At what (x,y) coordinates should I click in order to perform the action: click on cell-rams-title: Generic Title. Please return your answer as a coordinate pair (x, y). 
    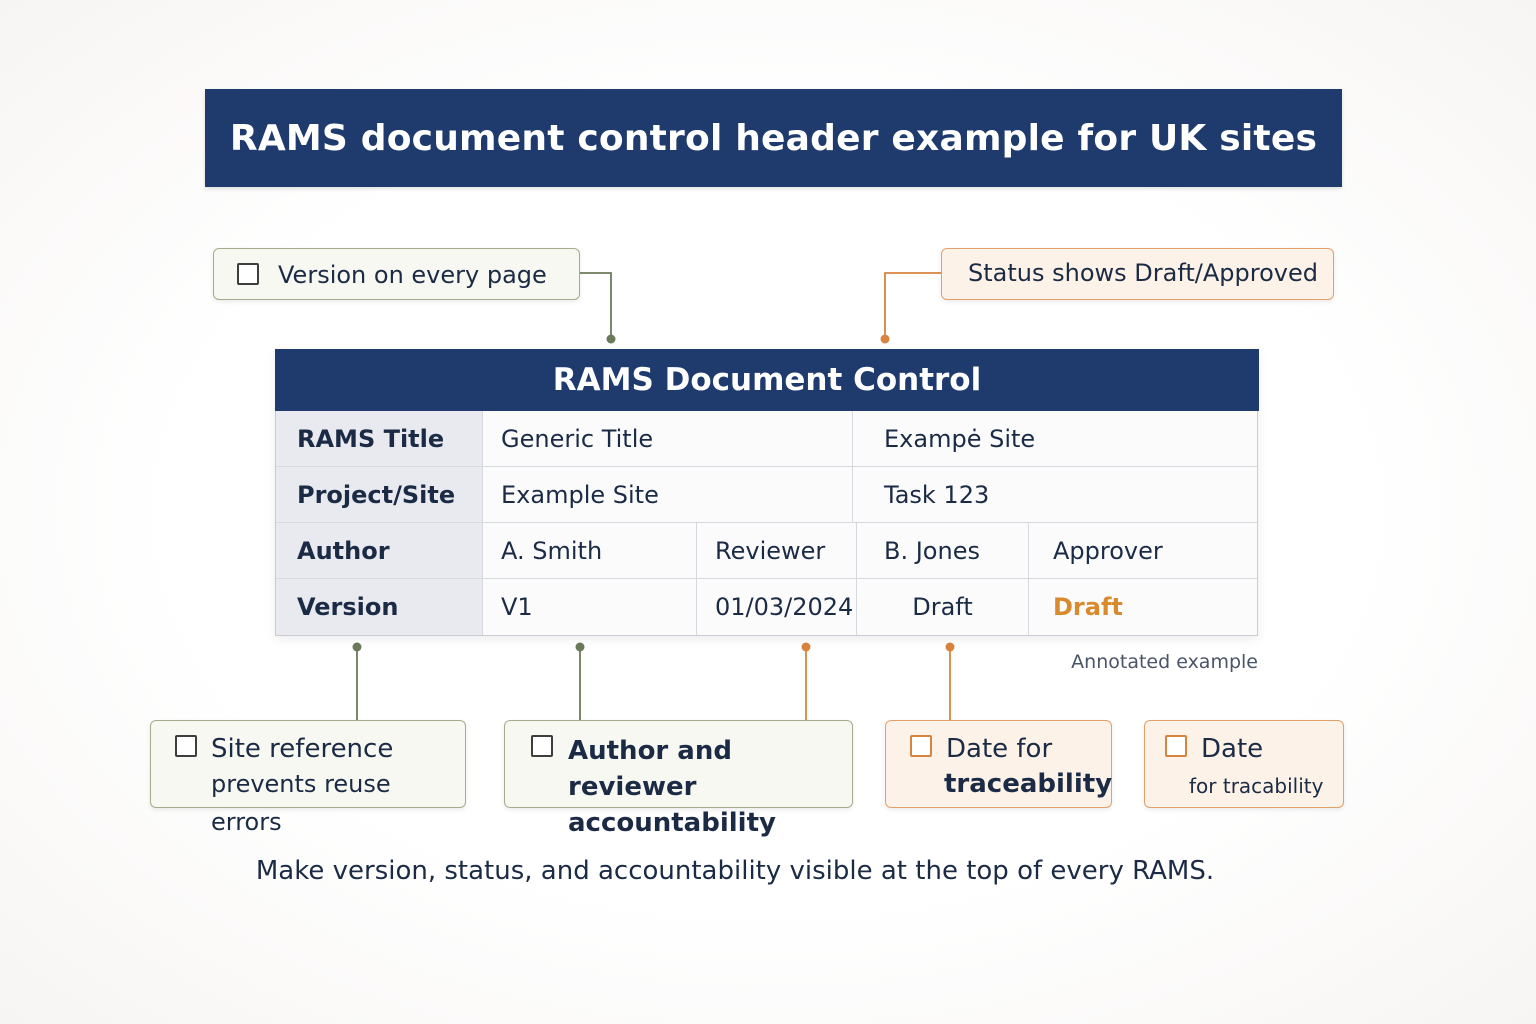
    Looking at the image, I should click on (668, 439).